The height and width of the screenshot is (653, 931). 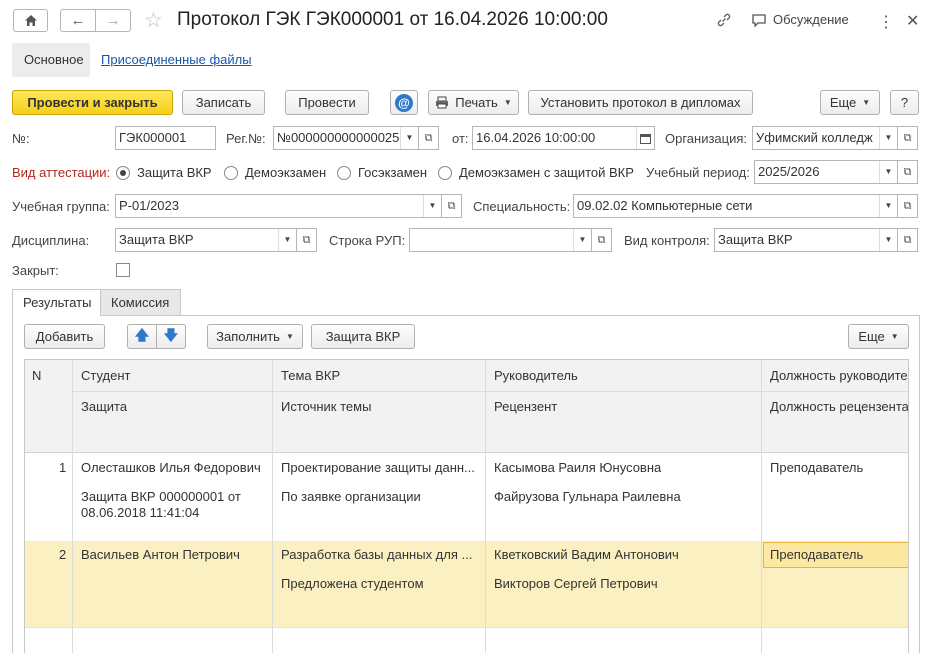 What do you see at coordinates (310, 375) in the screenshot?
I see `header-topic: Тема ВКР` at bounding box center [310, 375].